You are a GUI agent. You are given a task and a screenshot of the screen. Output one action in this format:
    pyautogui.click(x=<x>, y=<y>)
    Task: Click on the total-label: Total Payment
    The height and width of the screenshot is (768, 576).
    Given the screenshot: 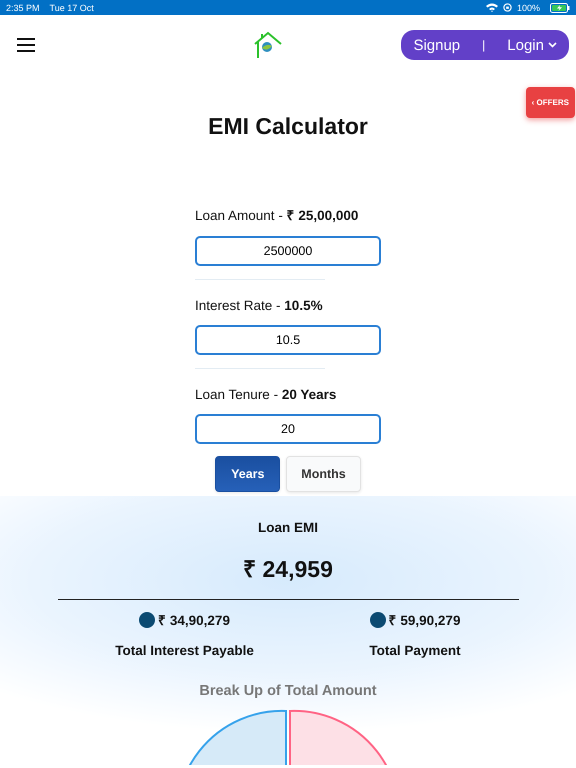 What is the action you would take?
    pyautogui.click(x=415, y=650)
    